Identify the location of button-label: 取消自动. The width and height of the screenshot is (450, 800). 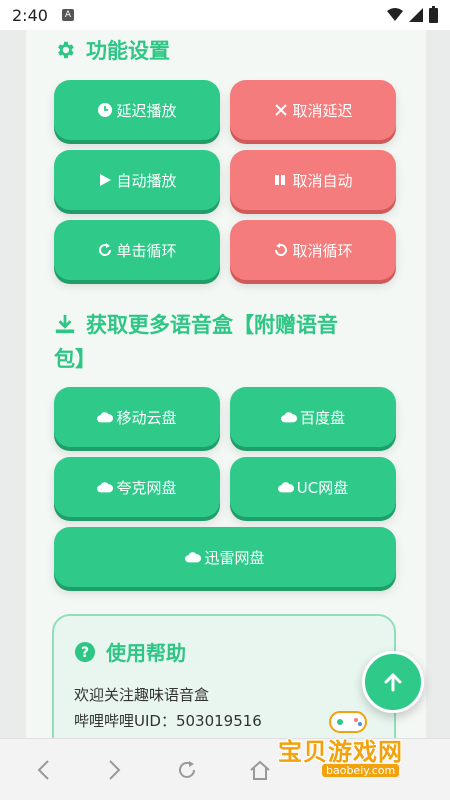
(322, 180).